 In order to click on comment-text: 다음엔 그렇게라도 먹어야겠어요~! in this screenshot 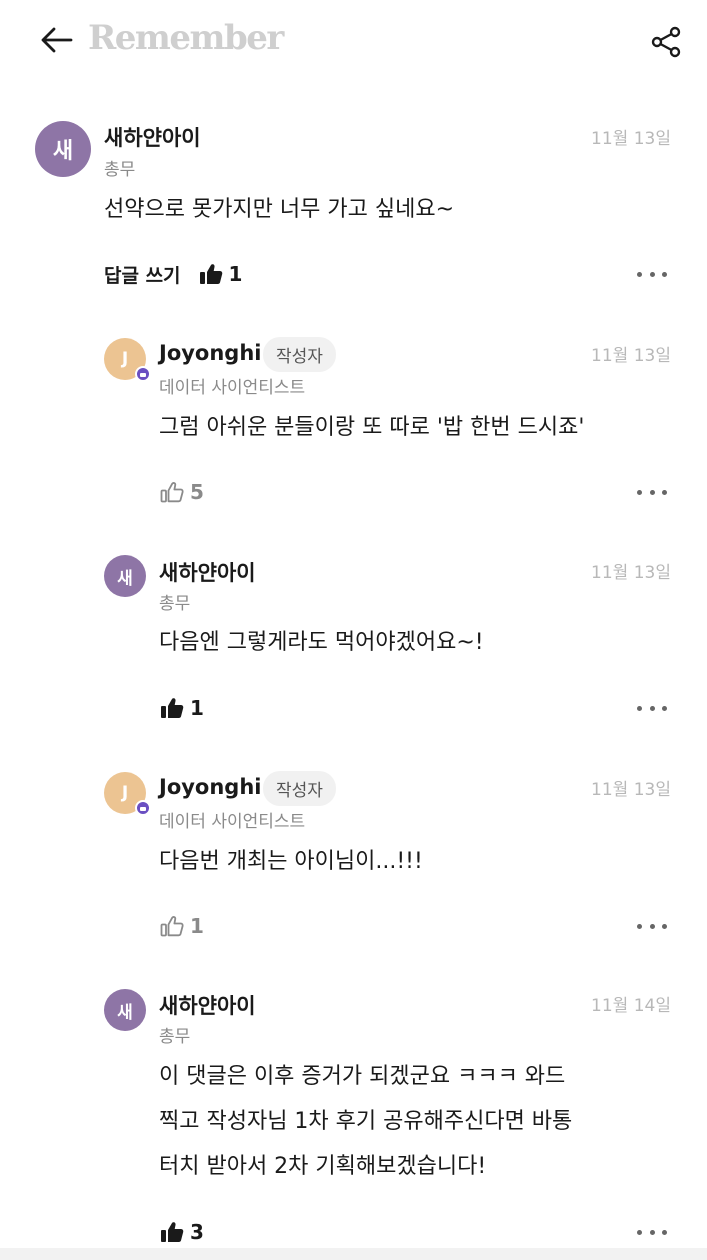, I will do `click(321, 642)`.